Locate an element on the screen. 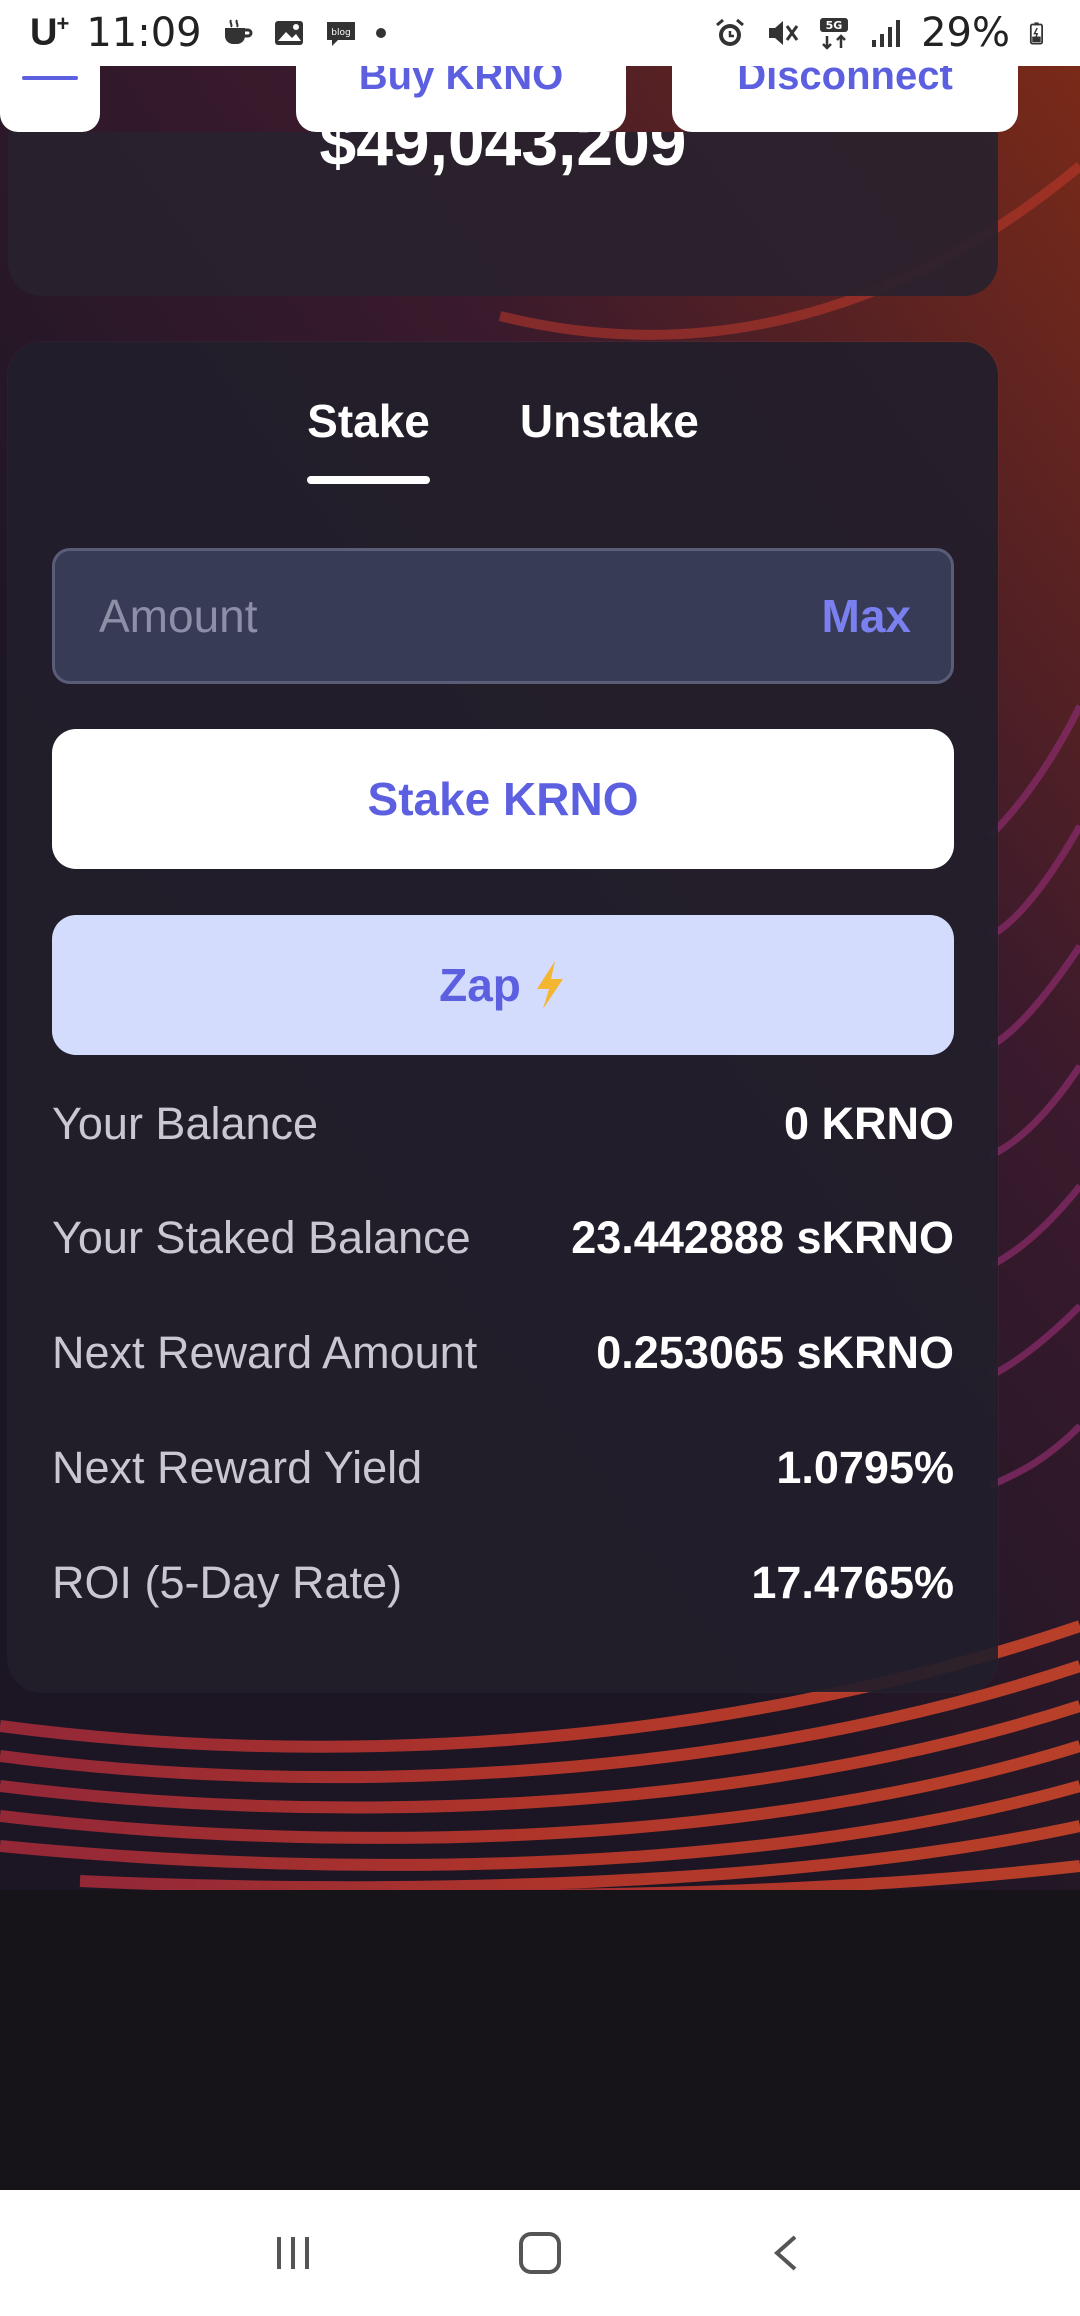 This screenshot has height=2316, width=1080. amount-field: Max is located at coordinates (503, 616).